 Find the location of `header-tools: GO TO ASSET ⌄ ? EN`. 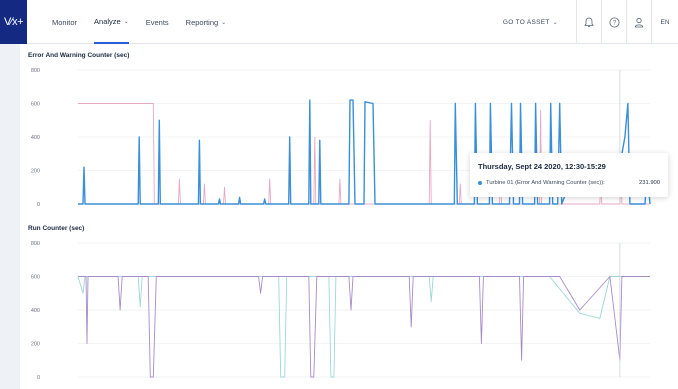

header-tools: GO TO ASSET ⌄ ? EN is located at coordinates (590, 22).